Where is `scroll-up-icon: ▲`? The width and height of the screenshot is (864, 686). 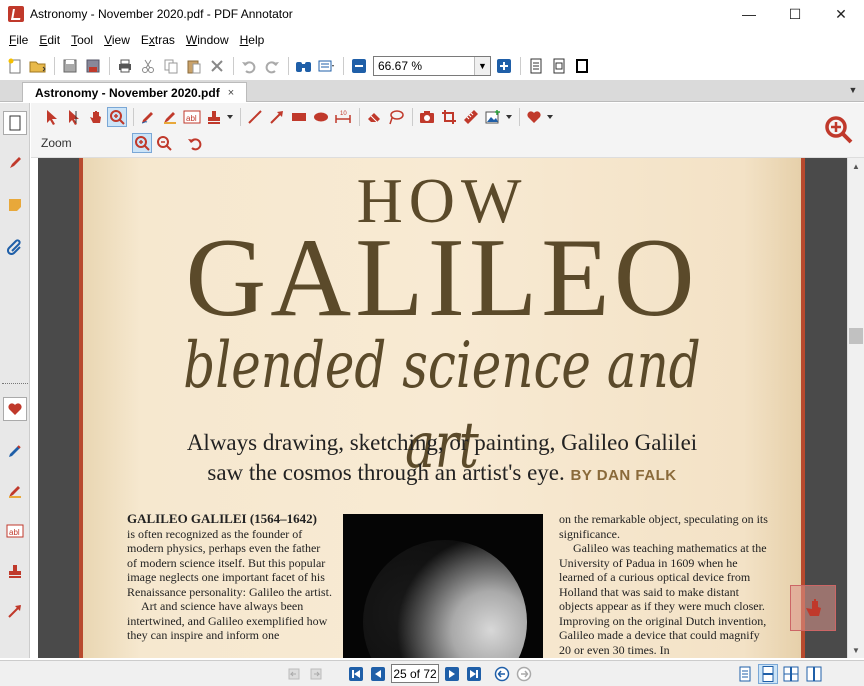
scroll-up-icon: ▲ is located at coordinates (856, 166).